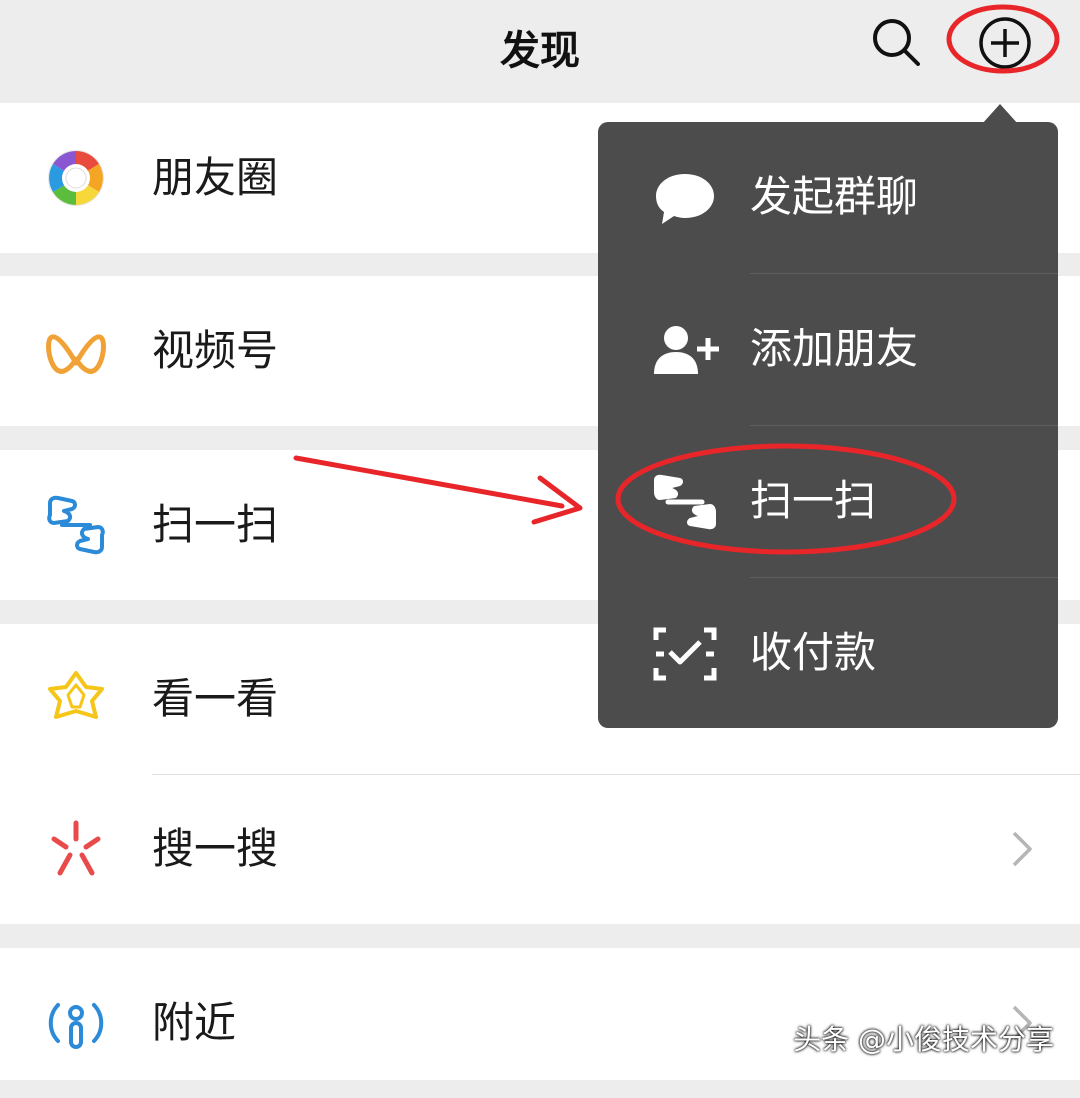 The height and width of the screenshot is (1098, 1080). I want to click on watermark: 头条 @小俊技术分享, so click(923, 1039).